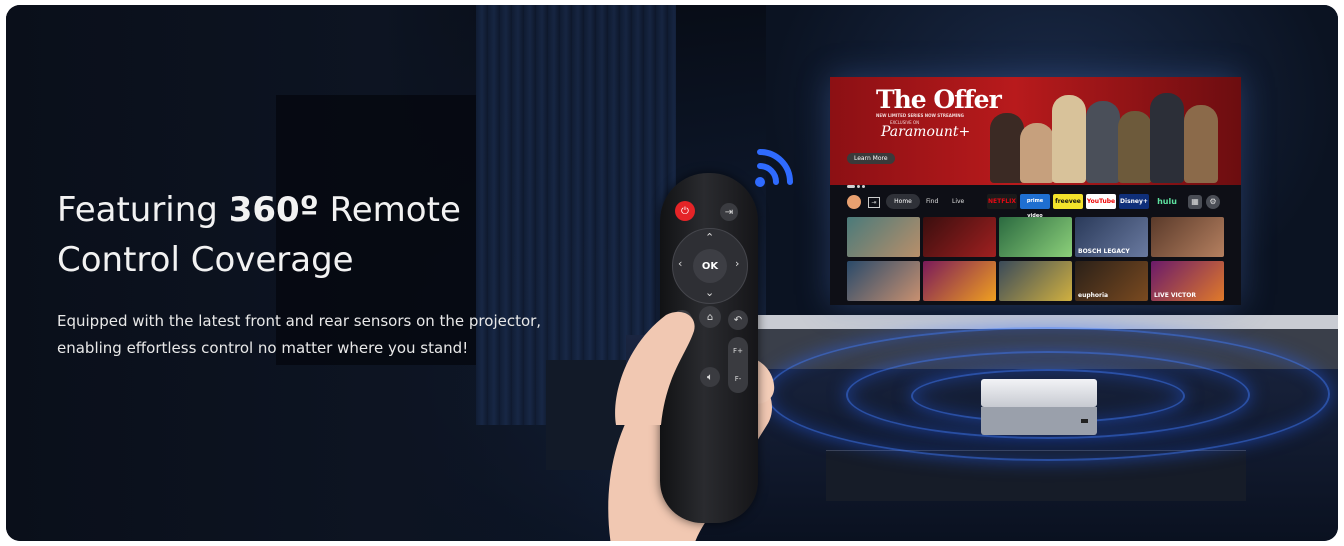 This screenshot has height=546, width=1344. Describe the element at coordinates (932, 201) in the screenshot. I see `nav-find: Find` at that location.